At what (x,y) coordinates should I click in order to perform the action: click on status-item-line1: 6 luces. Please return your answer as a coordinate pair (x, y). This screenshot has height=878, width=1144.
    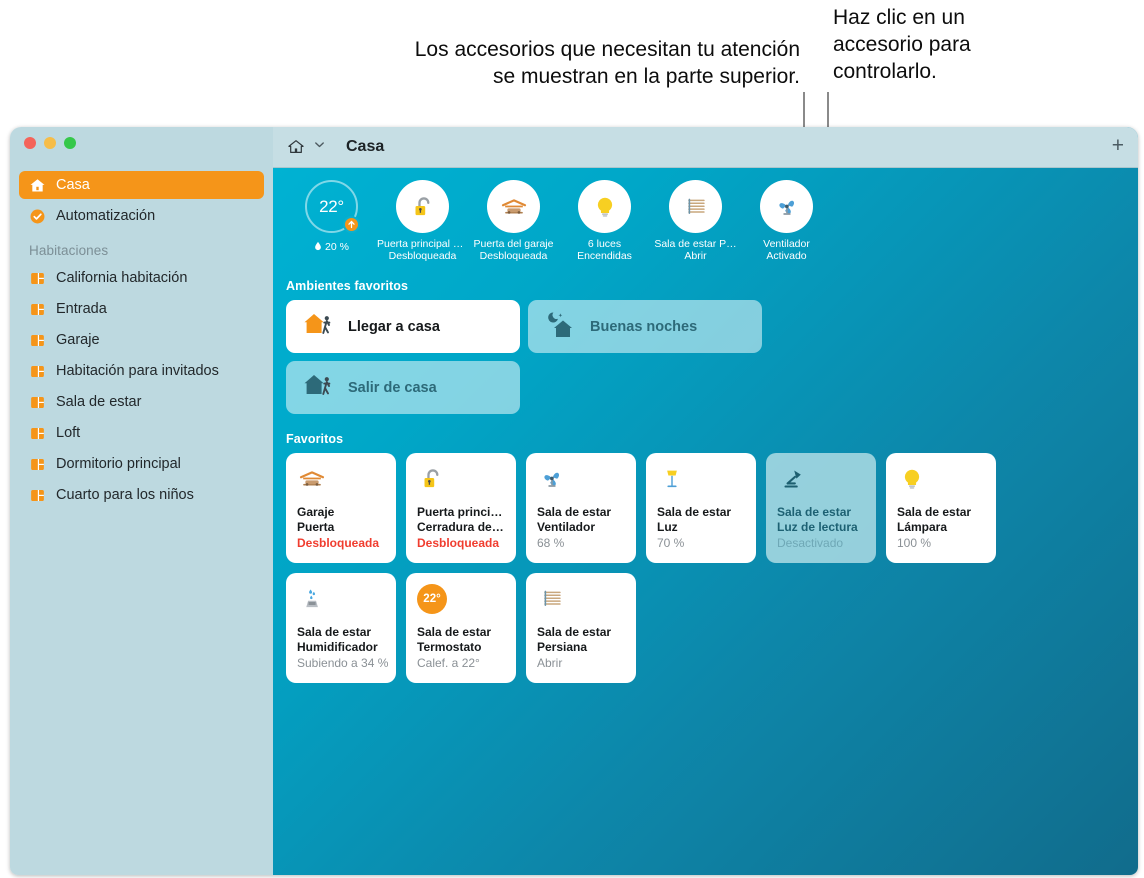
    Looking at the image, I should click on (604, 244).